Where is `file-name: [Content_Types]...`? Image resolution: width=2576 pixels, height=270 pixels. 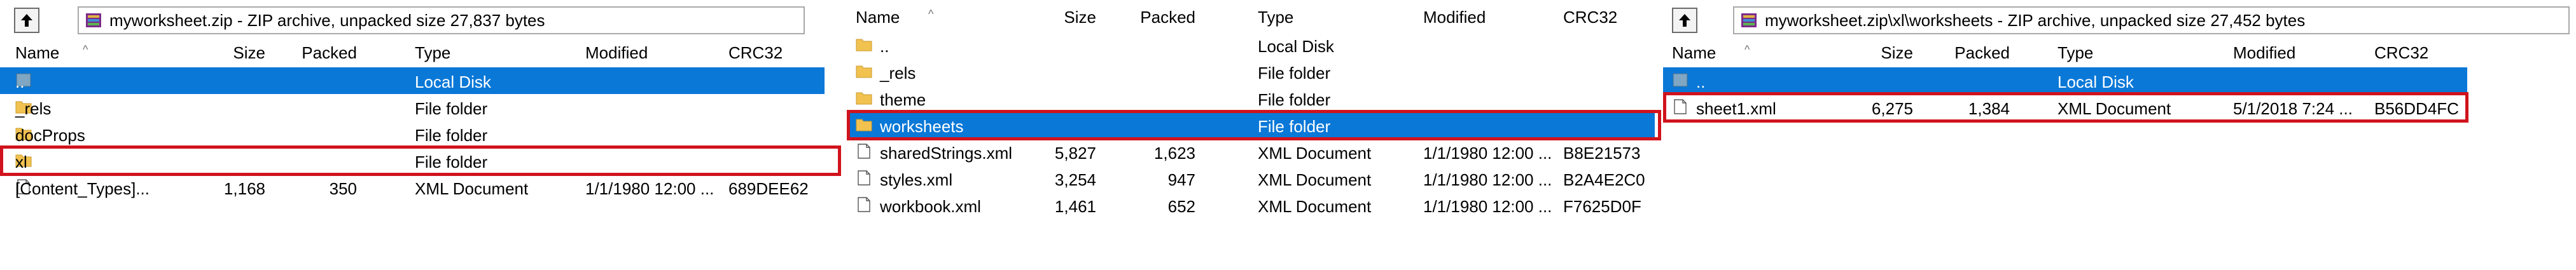
file-name: [Content_Types]... is located at coordinates (83, 188).